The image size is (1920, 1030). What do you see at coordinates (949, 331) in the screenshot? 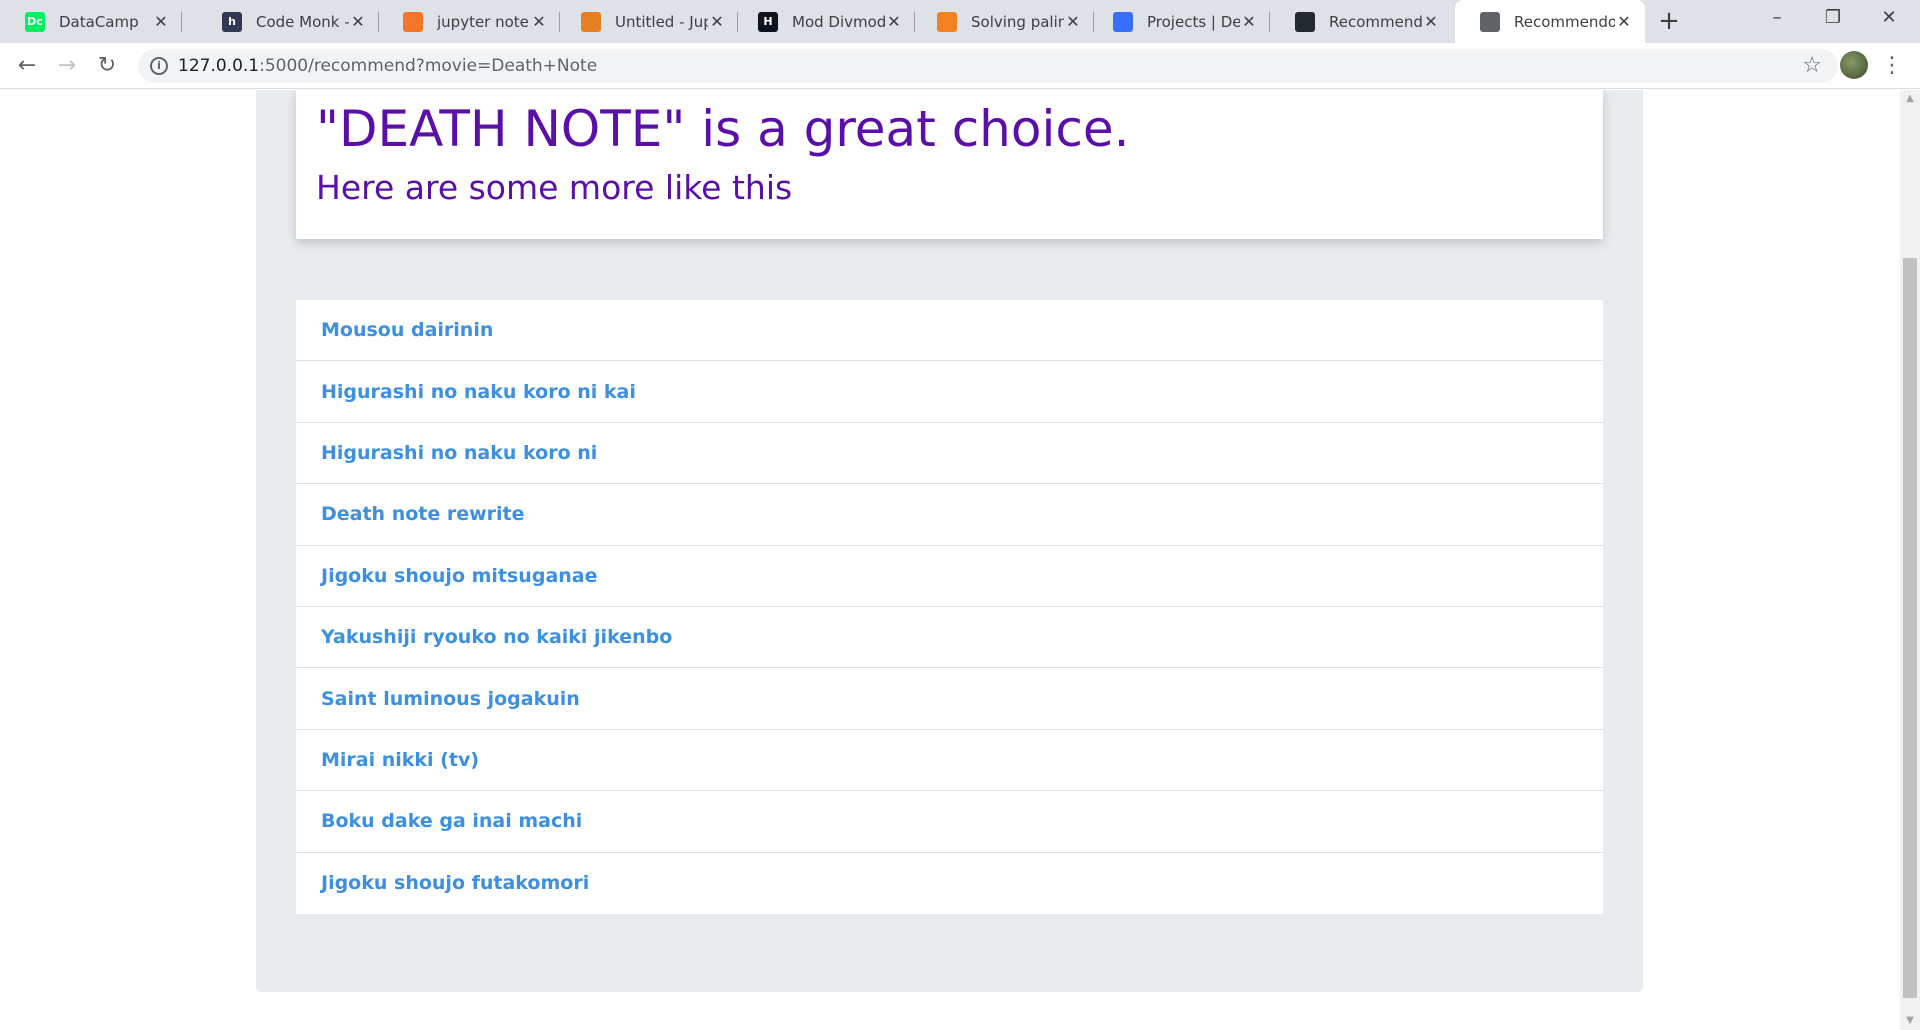
I see `list-item: Mousou dairinin` at bounding box center [949, 331].